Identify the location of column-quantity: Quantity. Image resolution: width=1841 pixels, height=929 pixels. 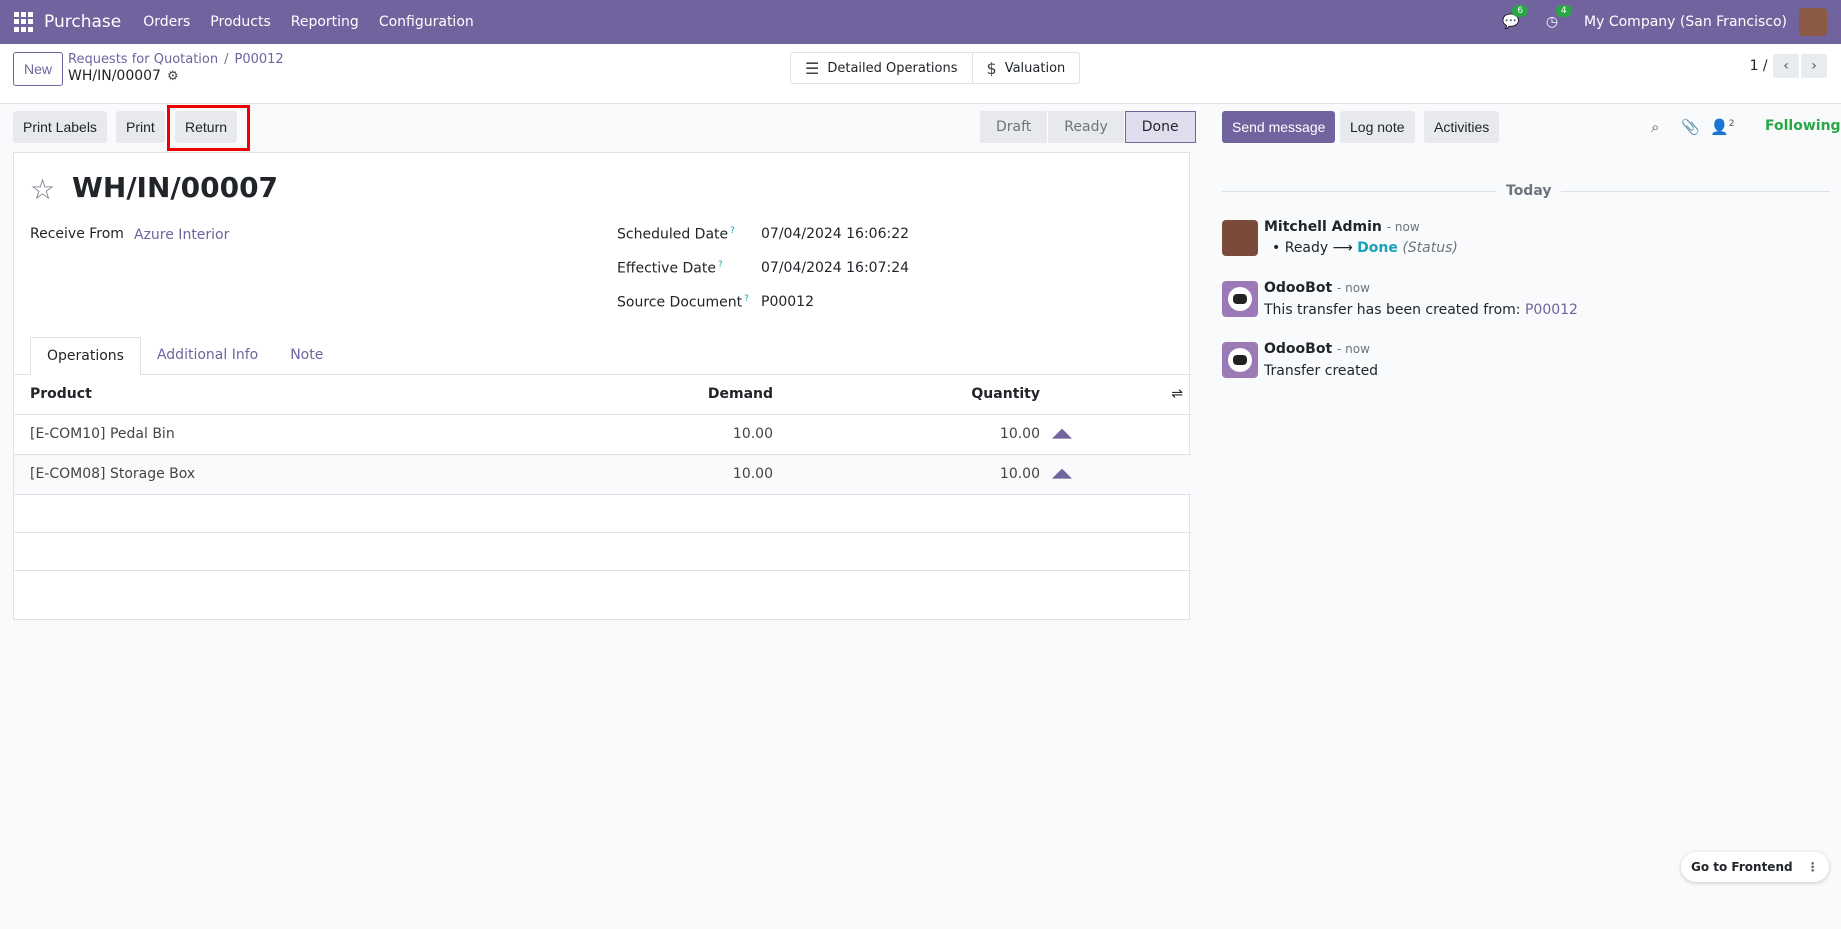
(1005, 394).